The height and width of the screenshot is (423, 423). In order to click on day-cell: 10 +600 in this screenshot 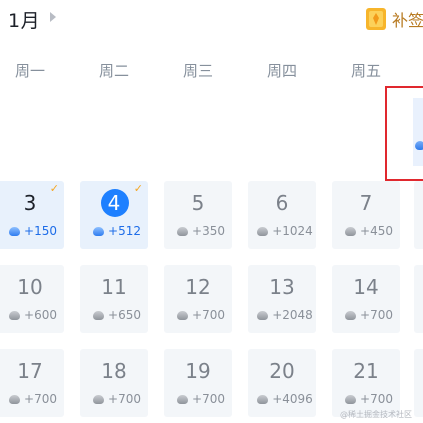, I will do `click(32, 299)`.